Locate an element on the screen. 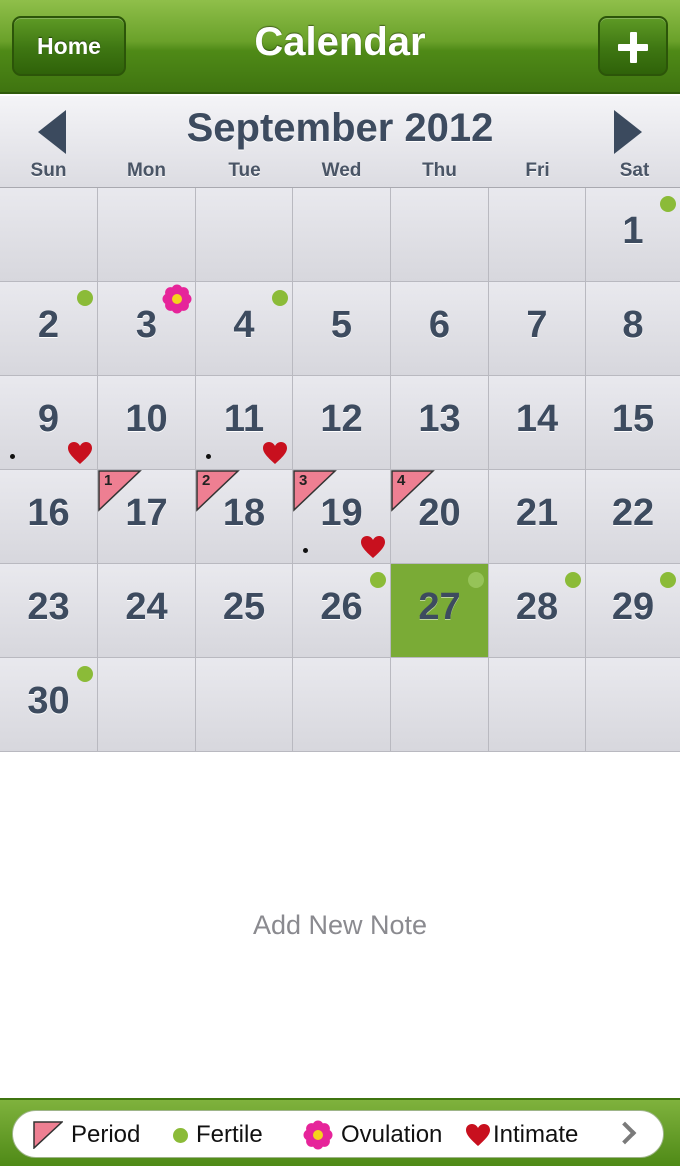  day-cell: 2 is located at coordinates (48, 328).